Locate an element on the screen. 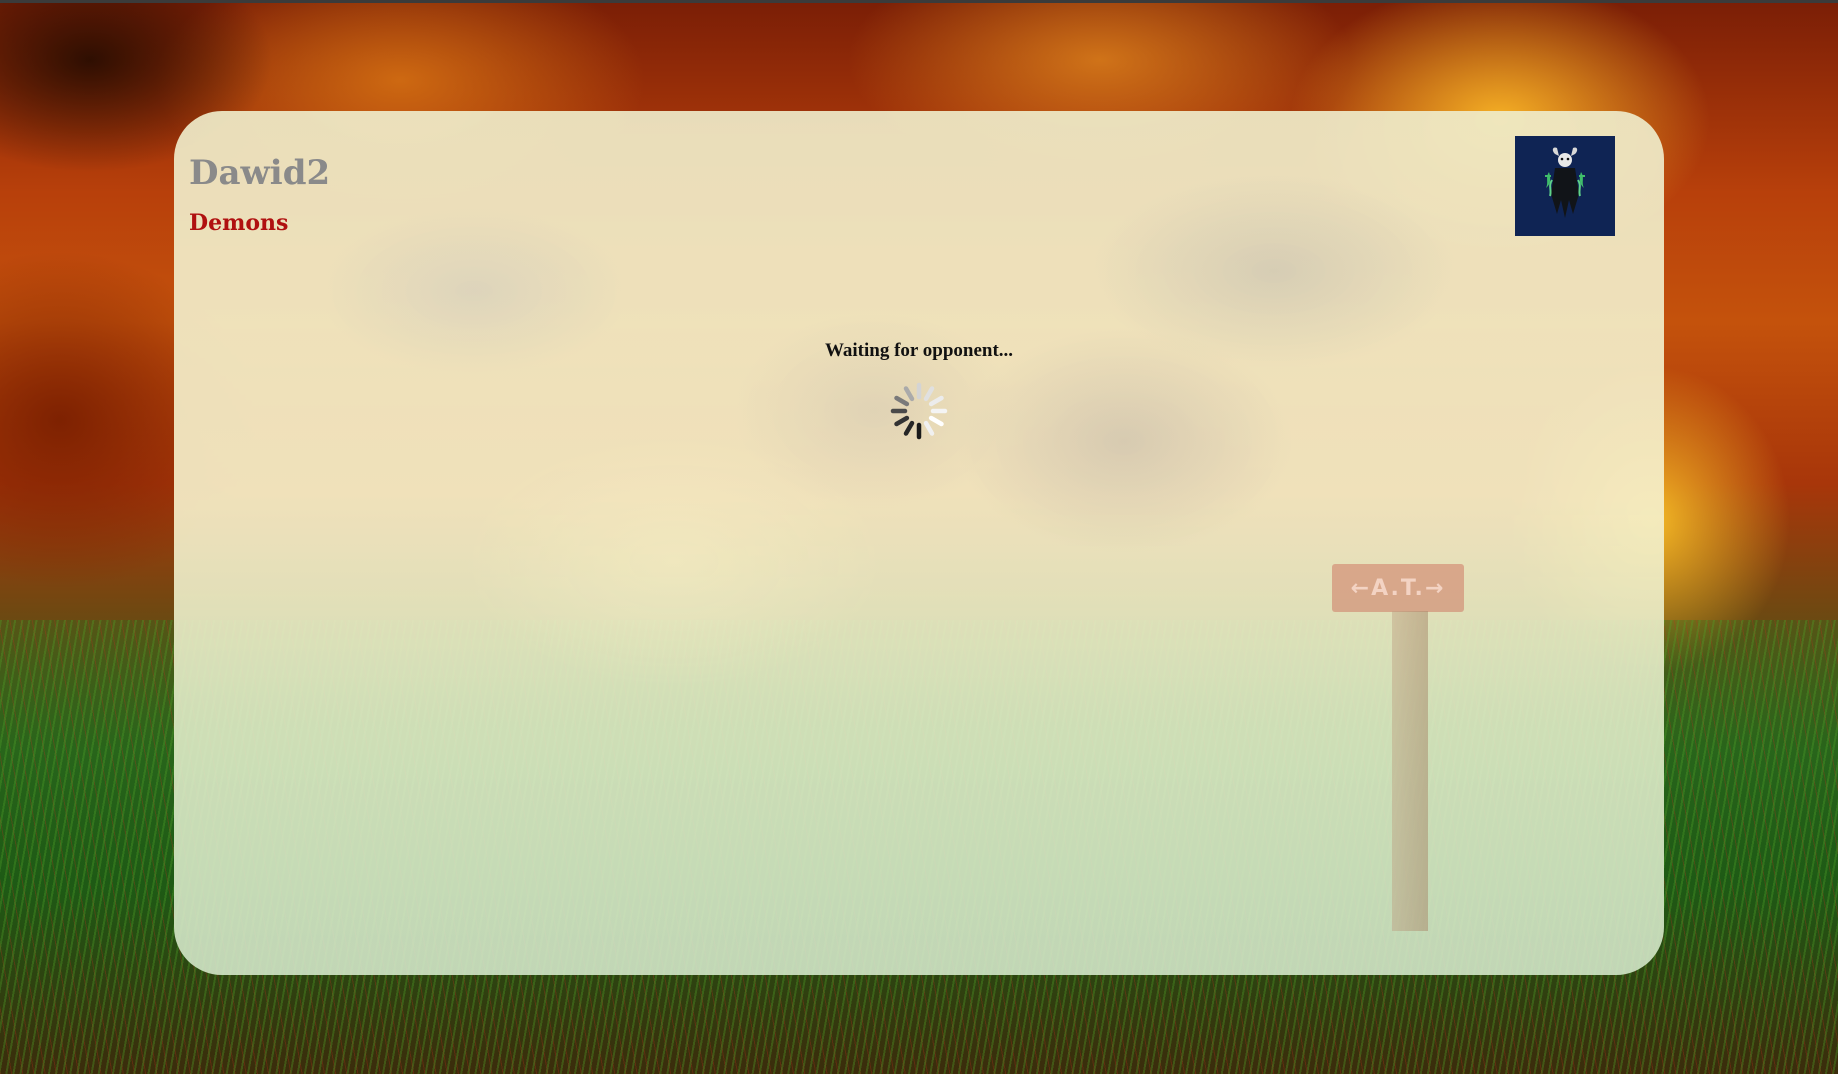 The image size is (1838, 1074). signpost-pole is located at coordinates (1410, 771).